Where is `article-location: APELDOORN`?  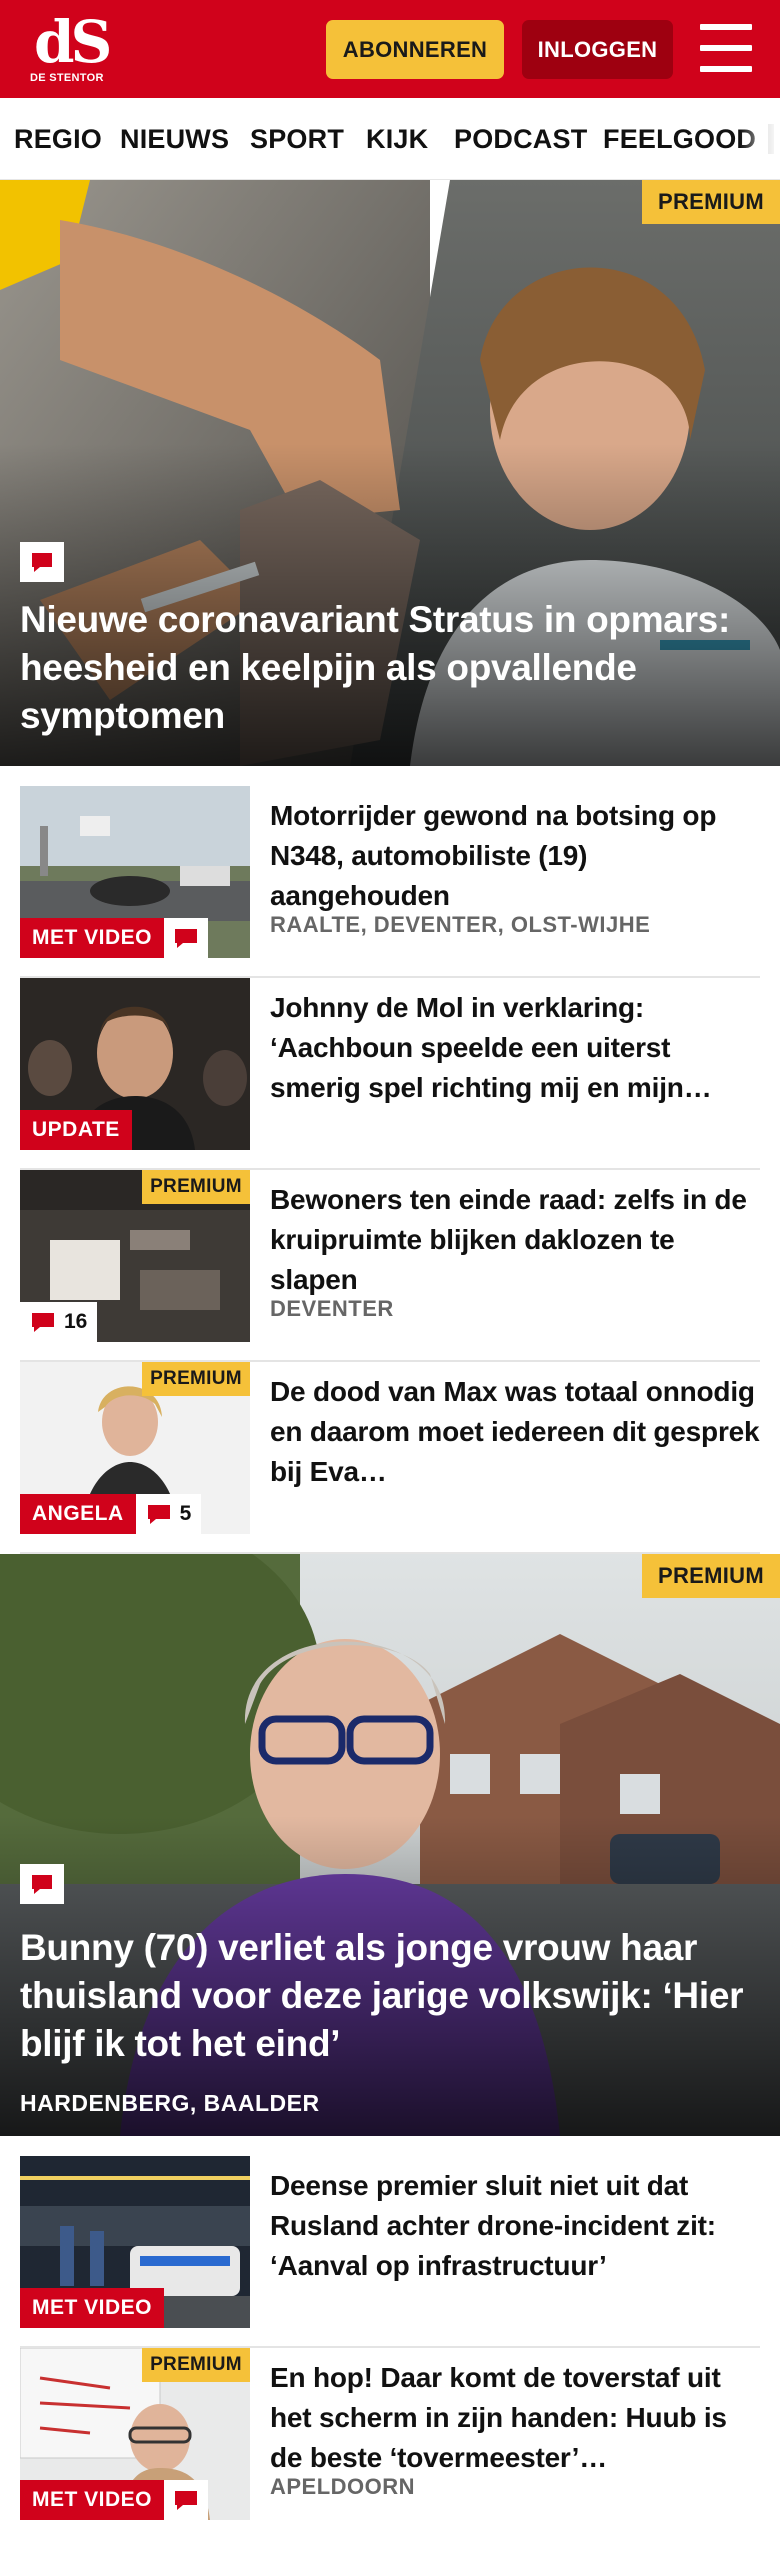
article-location: APELDOORN is located at coordinates (343, 2486).